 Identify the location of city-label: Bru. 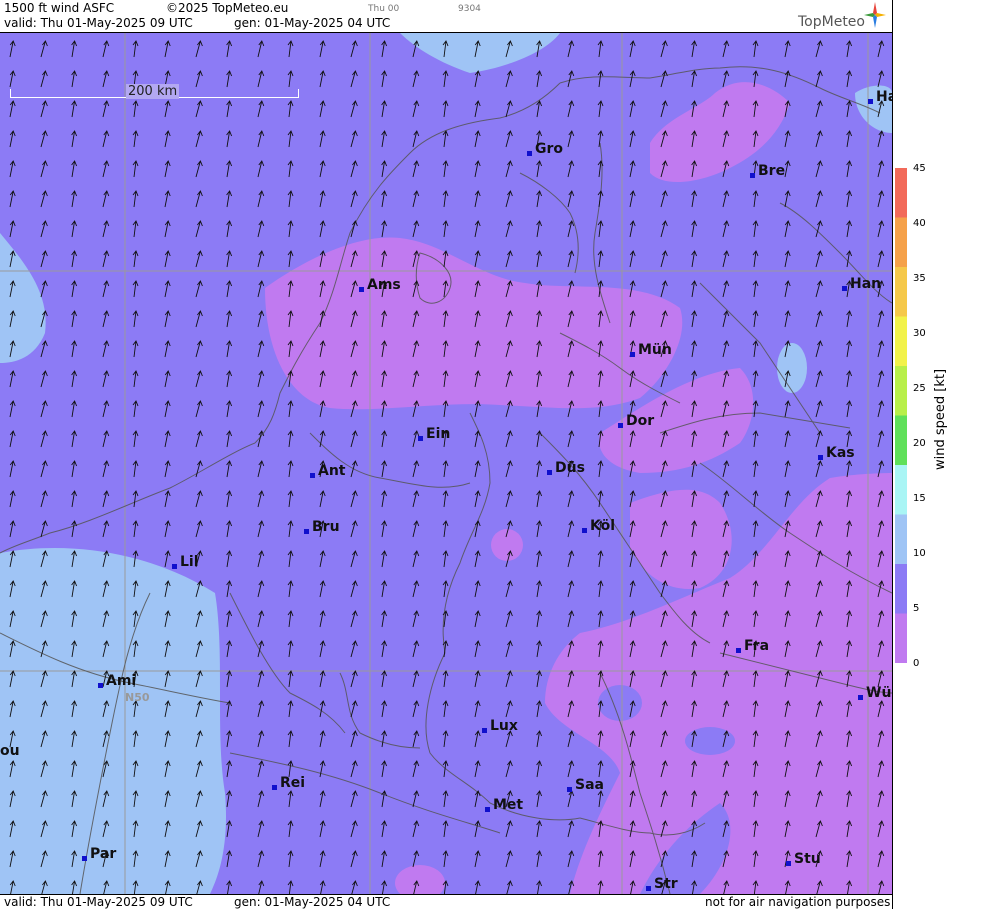
(322, 527).